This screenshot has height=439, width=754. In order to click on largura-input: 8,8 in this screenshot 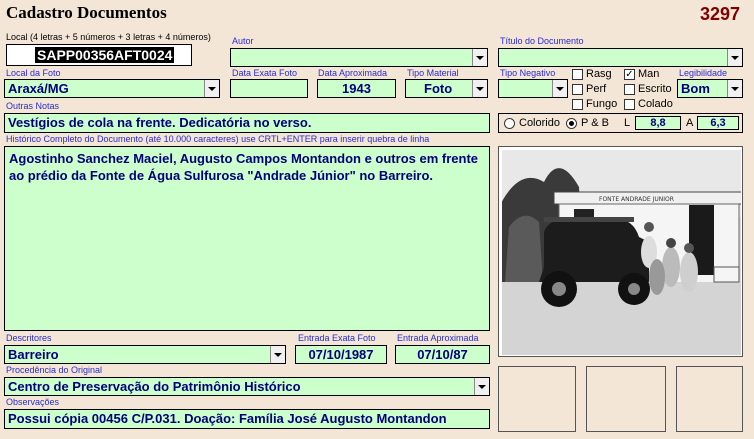, I will do `click(658, 123)`.